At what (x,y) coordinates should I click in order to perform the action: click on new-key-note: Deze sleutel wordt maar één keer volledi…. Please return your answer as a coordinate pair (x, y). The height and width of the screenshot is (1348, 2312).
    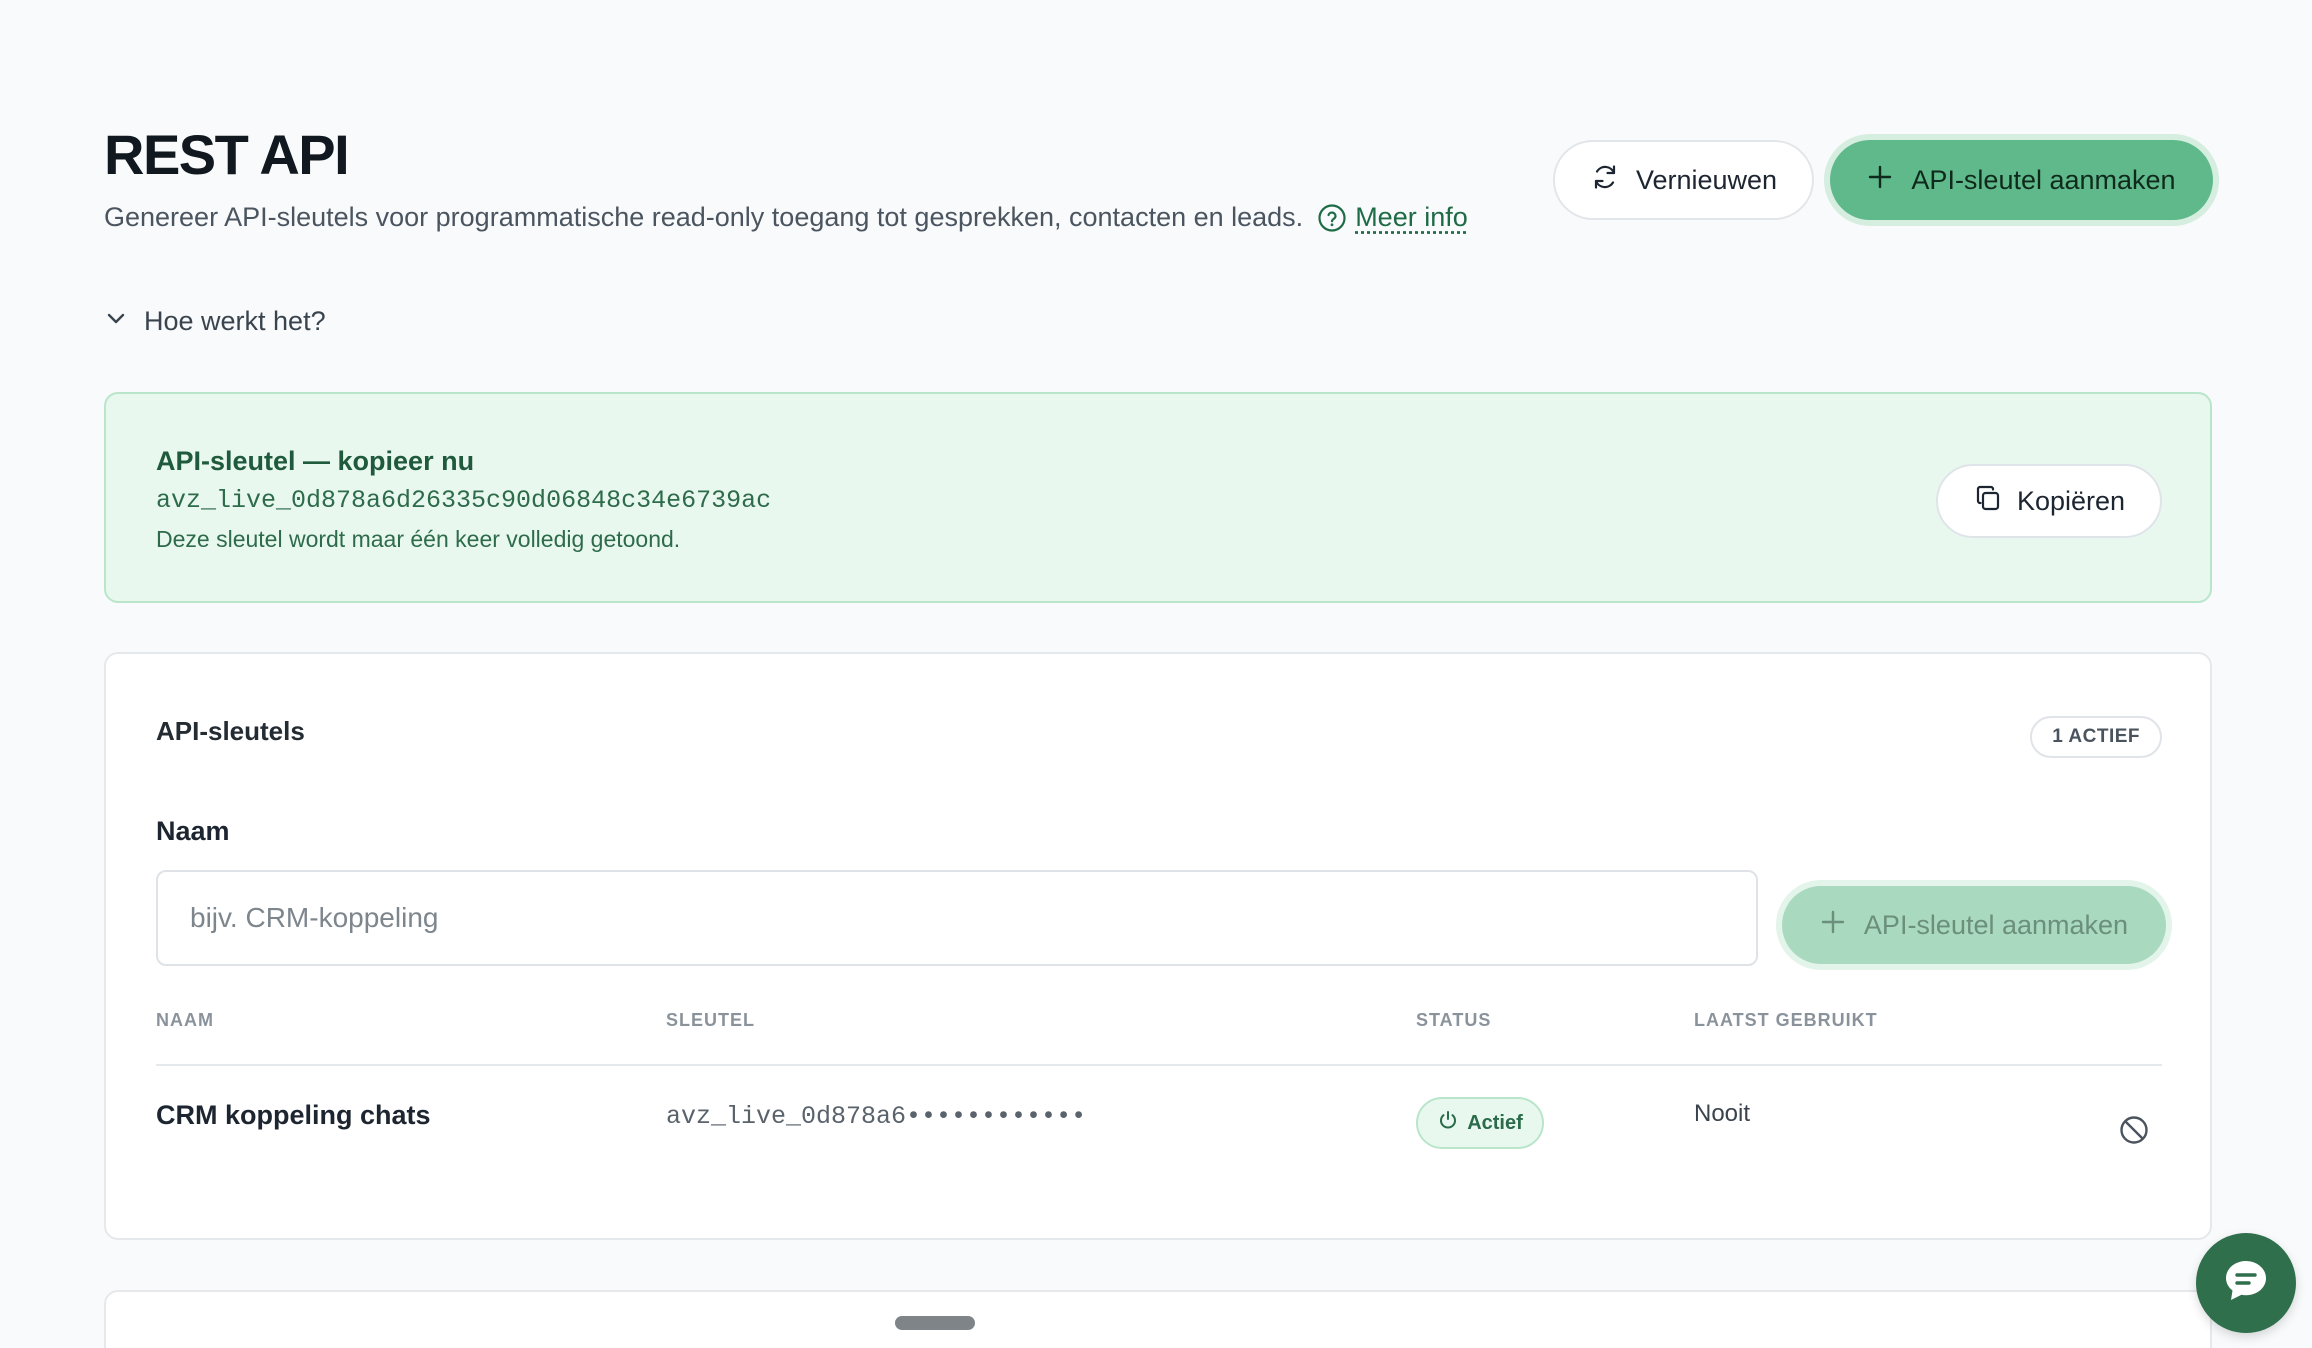
    Looking at the image, I should click on (418, 539).